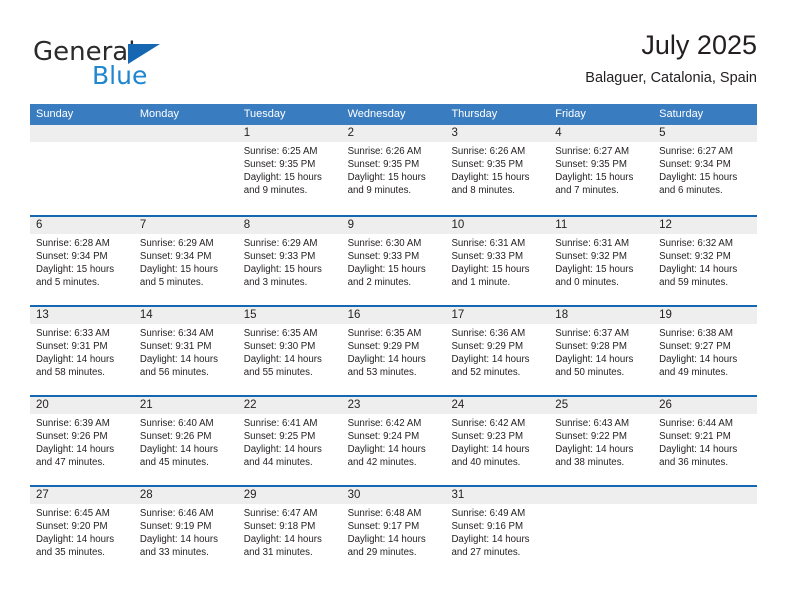 The width and height of the screenshot is (792, 612). What do you see at coordinates (185, 405) in the screenshot?
I see `day-number: 21` at bounding box center [185, 405].